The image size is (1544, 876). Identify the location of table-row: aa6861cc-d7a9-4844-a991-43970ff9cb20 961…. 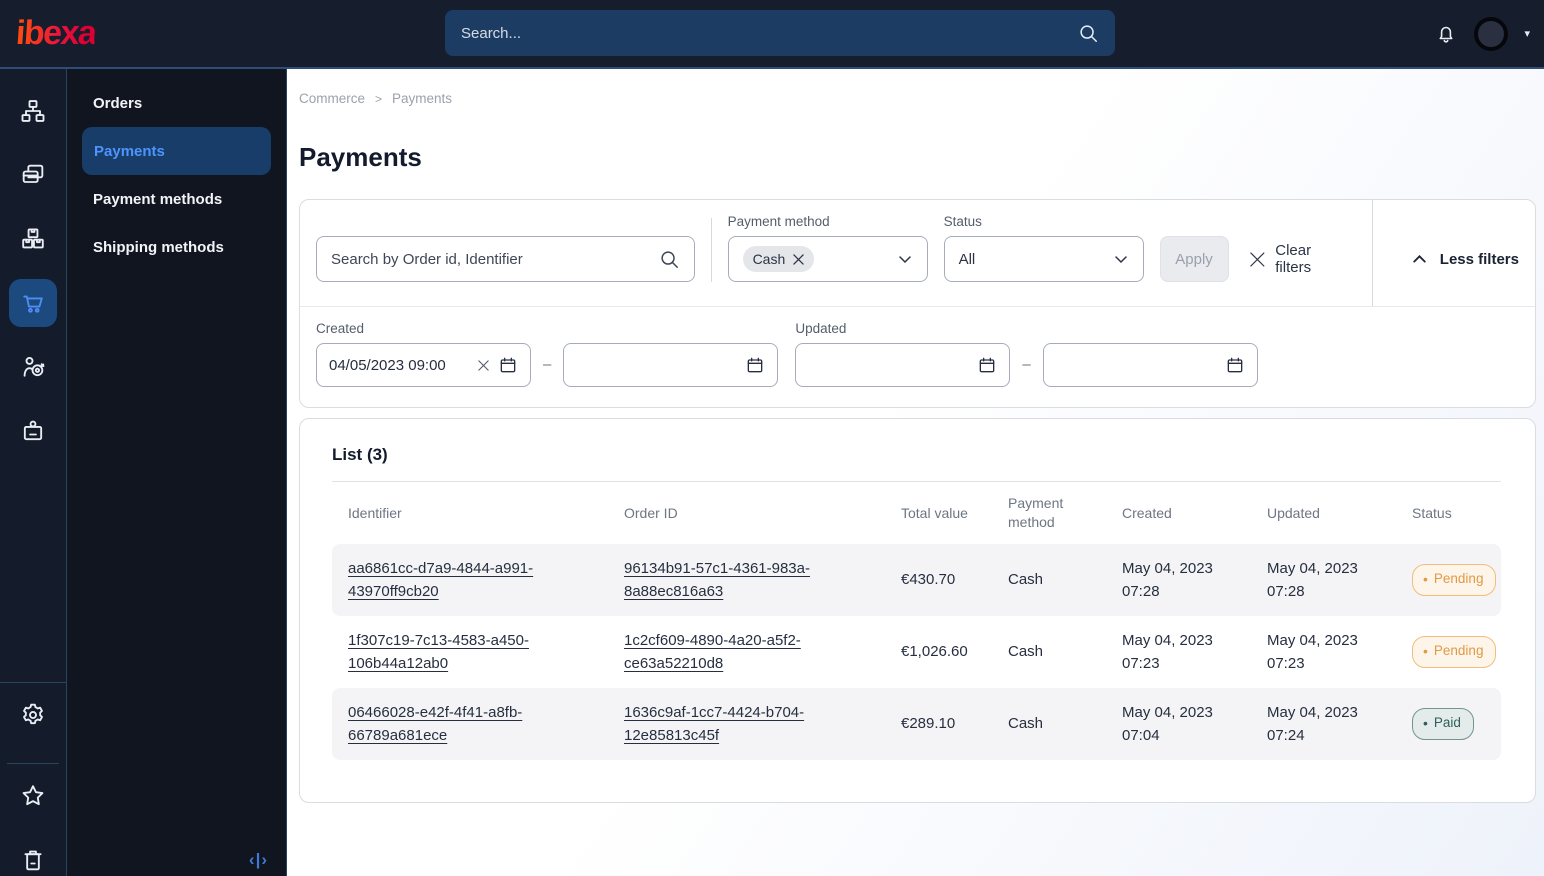
(916, 580).